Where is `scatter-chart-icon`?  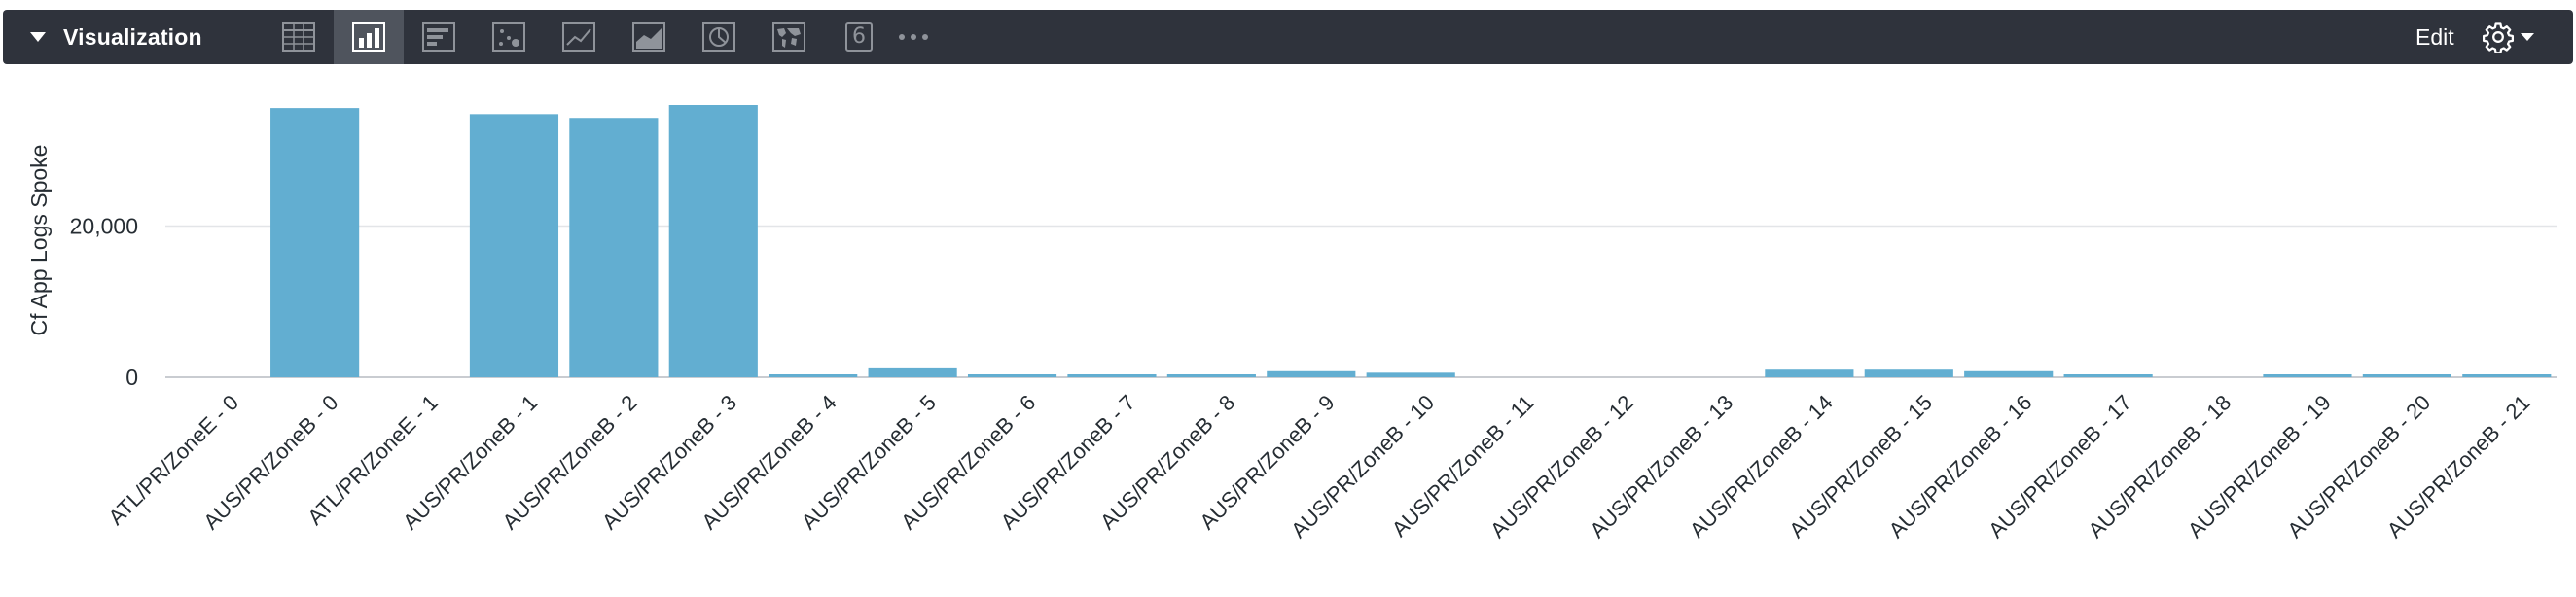 scatter-chart-icon is located at coordinates (508, 37).